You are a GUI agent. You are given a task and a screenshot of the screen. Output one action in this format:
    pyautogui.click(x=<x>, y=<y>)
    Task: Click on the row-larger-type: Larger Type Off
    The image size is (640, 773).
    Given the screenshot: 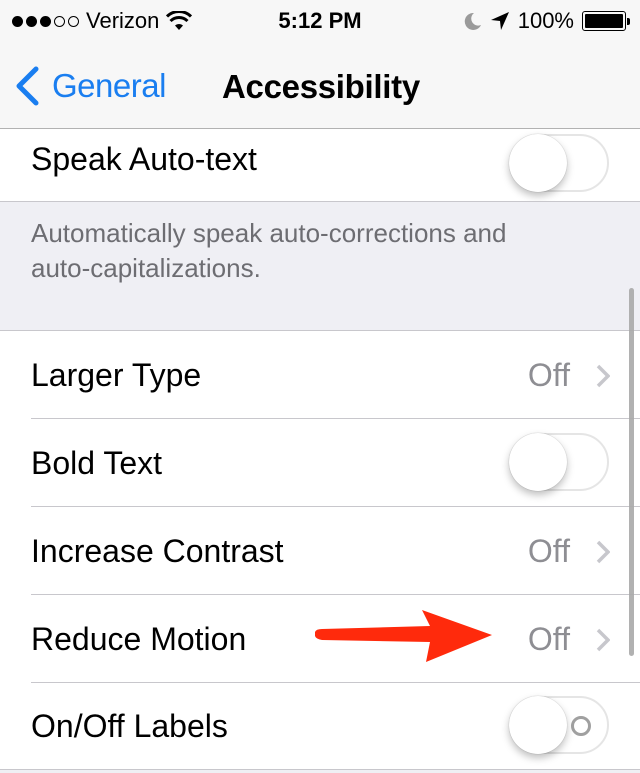 What is the action you would take?
    pyautogui.click(x=320, y=375)
    